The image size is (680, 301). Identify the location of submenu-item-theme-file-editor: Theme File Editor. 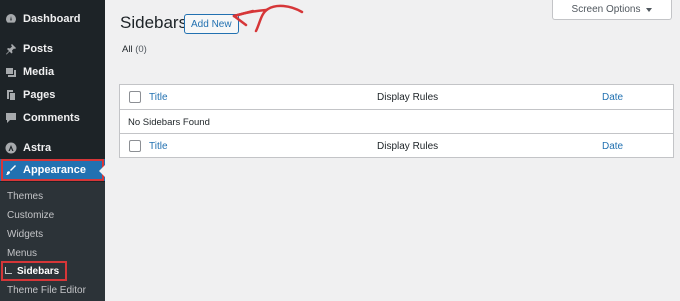
(46, 290).